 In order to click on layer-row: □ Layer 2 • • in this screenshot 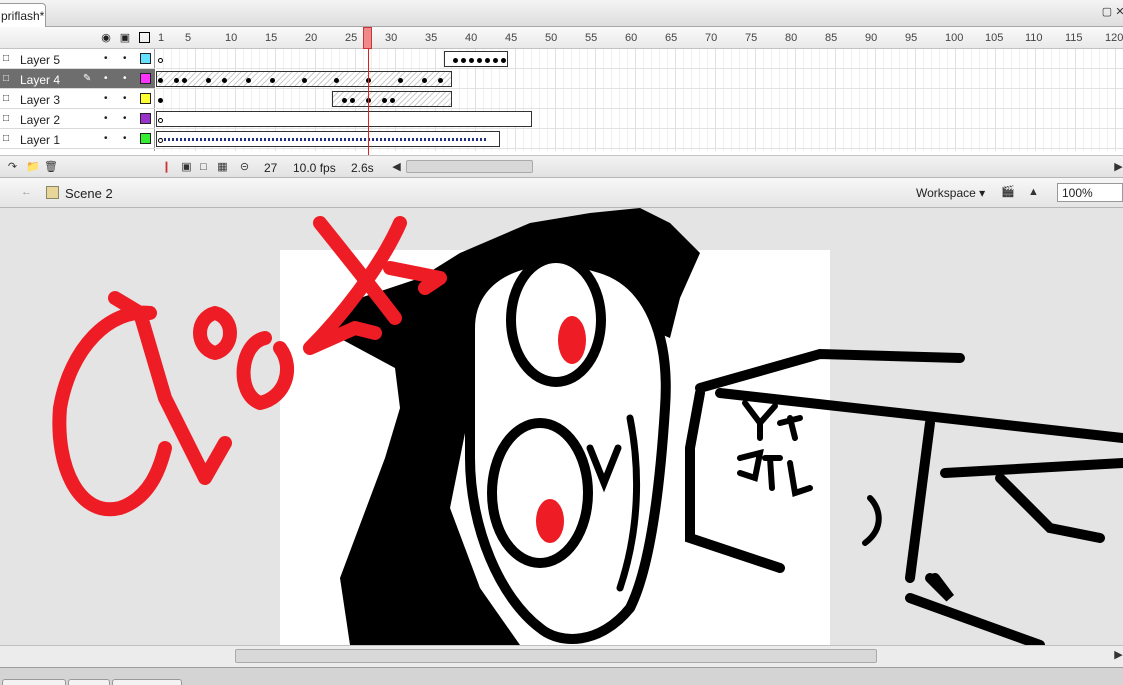, I will do `click(77, 119)`.